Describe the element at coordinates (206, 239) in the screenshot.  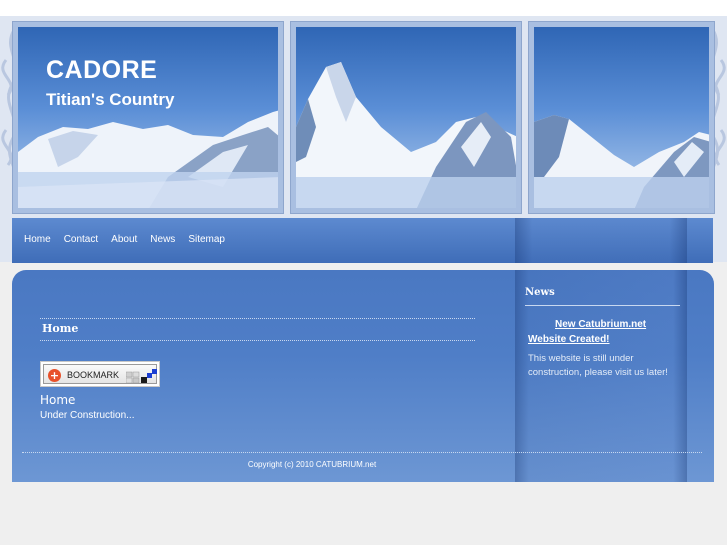
I see `nav-sitemap: Sitemap` at that location.